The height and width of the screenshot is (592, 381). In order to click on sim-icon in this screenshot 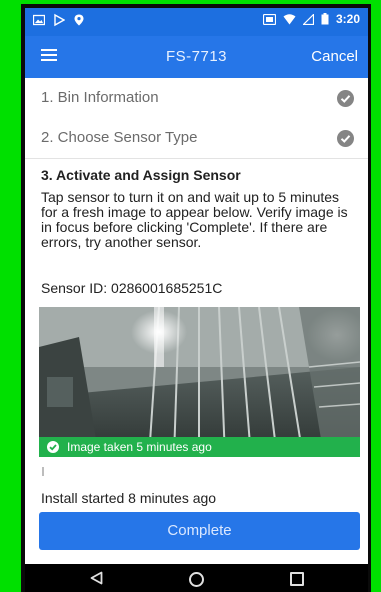, I will do `click(269, 19)`.